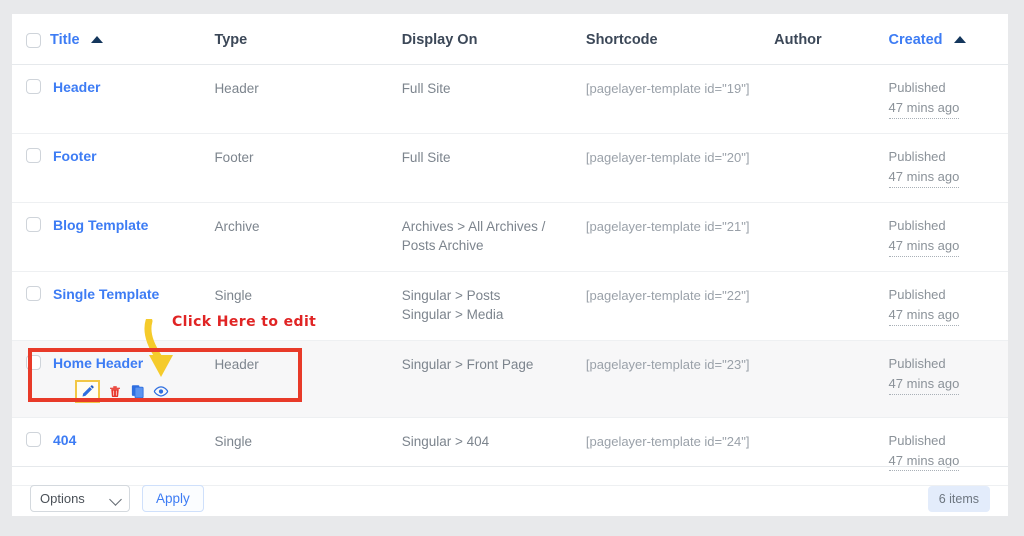 Image resolution: width=1024 pixels, height=536 pixels. I want to click on column-header-title-label: Title, so click(65, 40).